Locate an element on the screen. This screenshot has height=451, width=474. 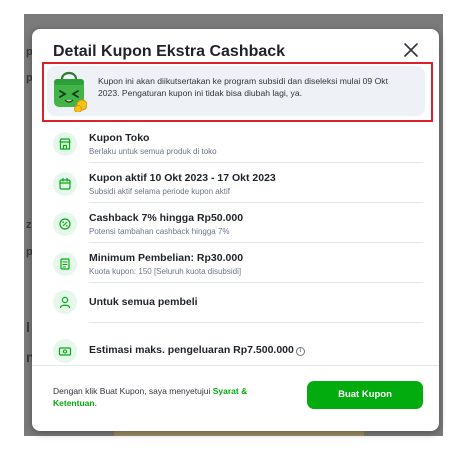
close-icon is located at coordinates (411, 50).